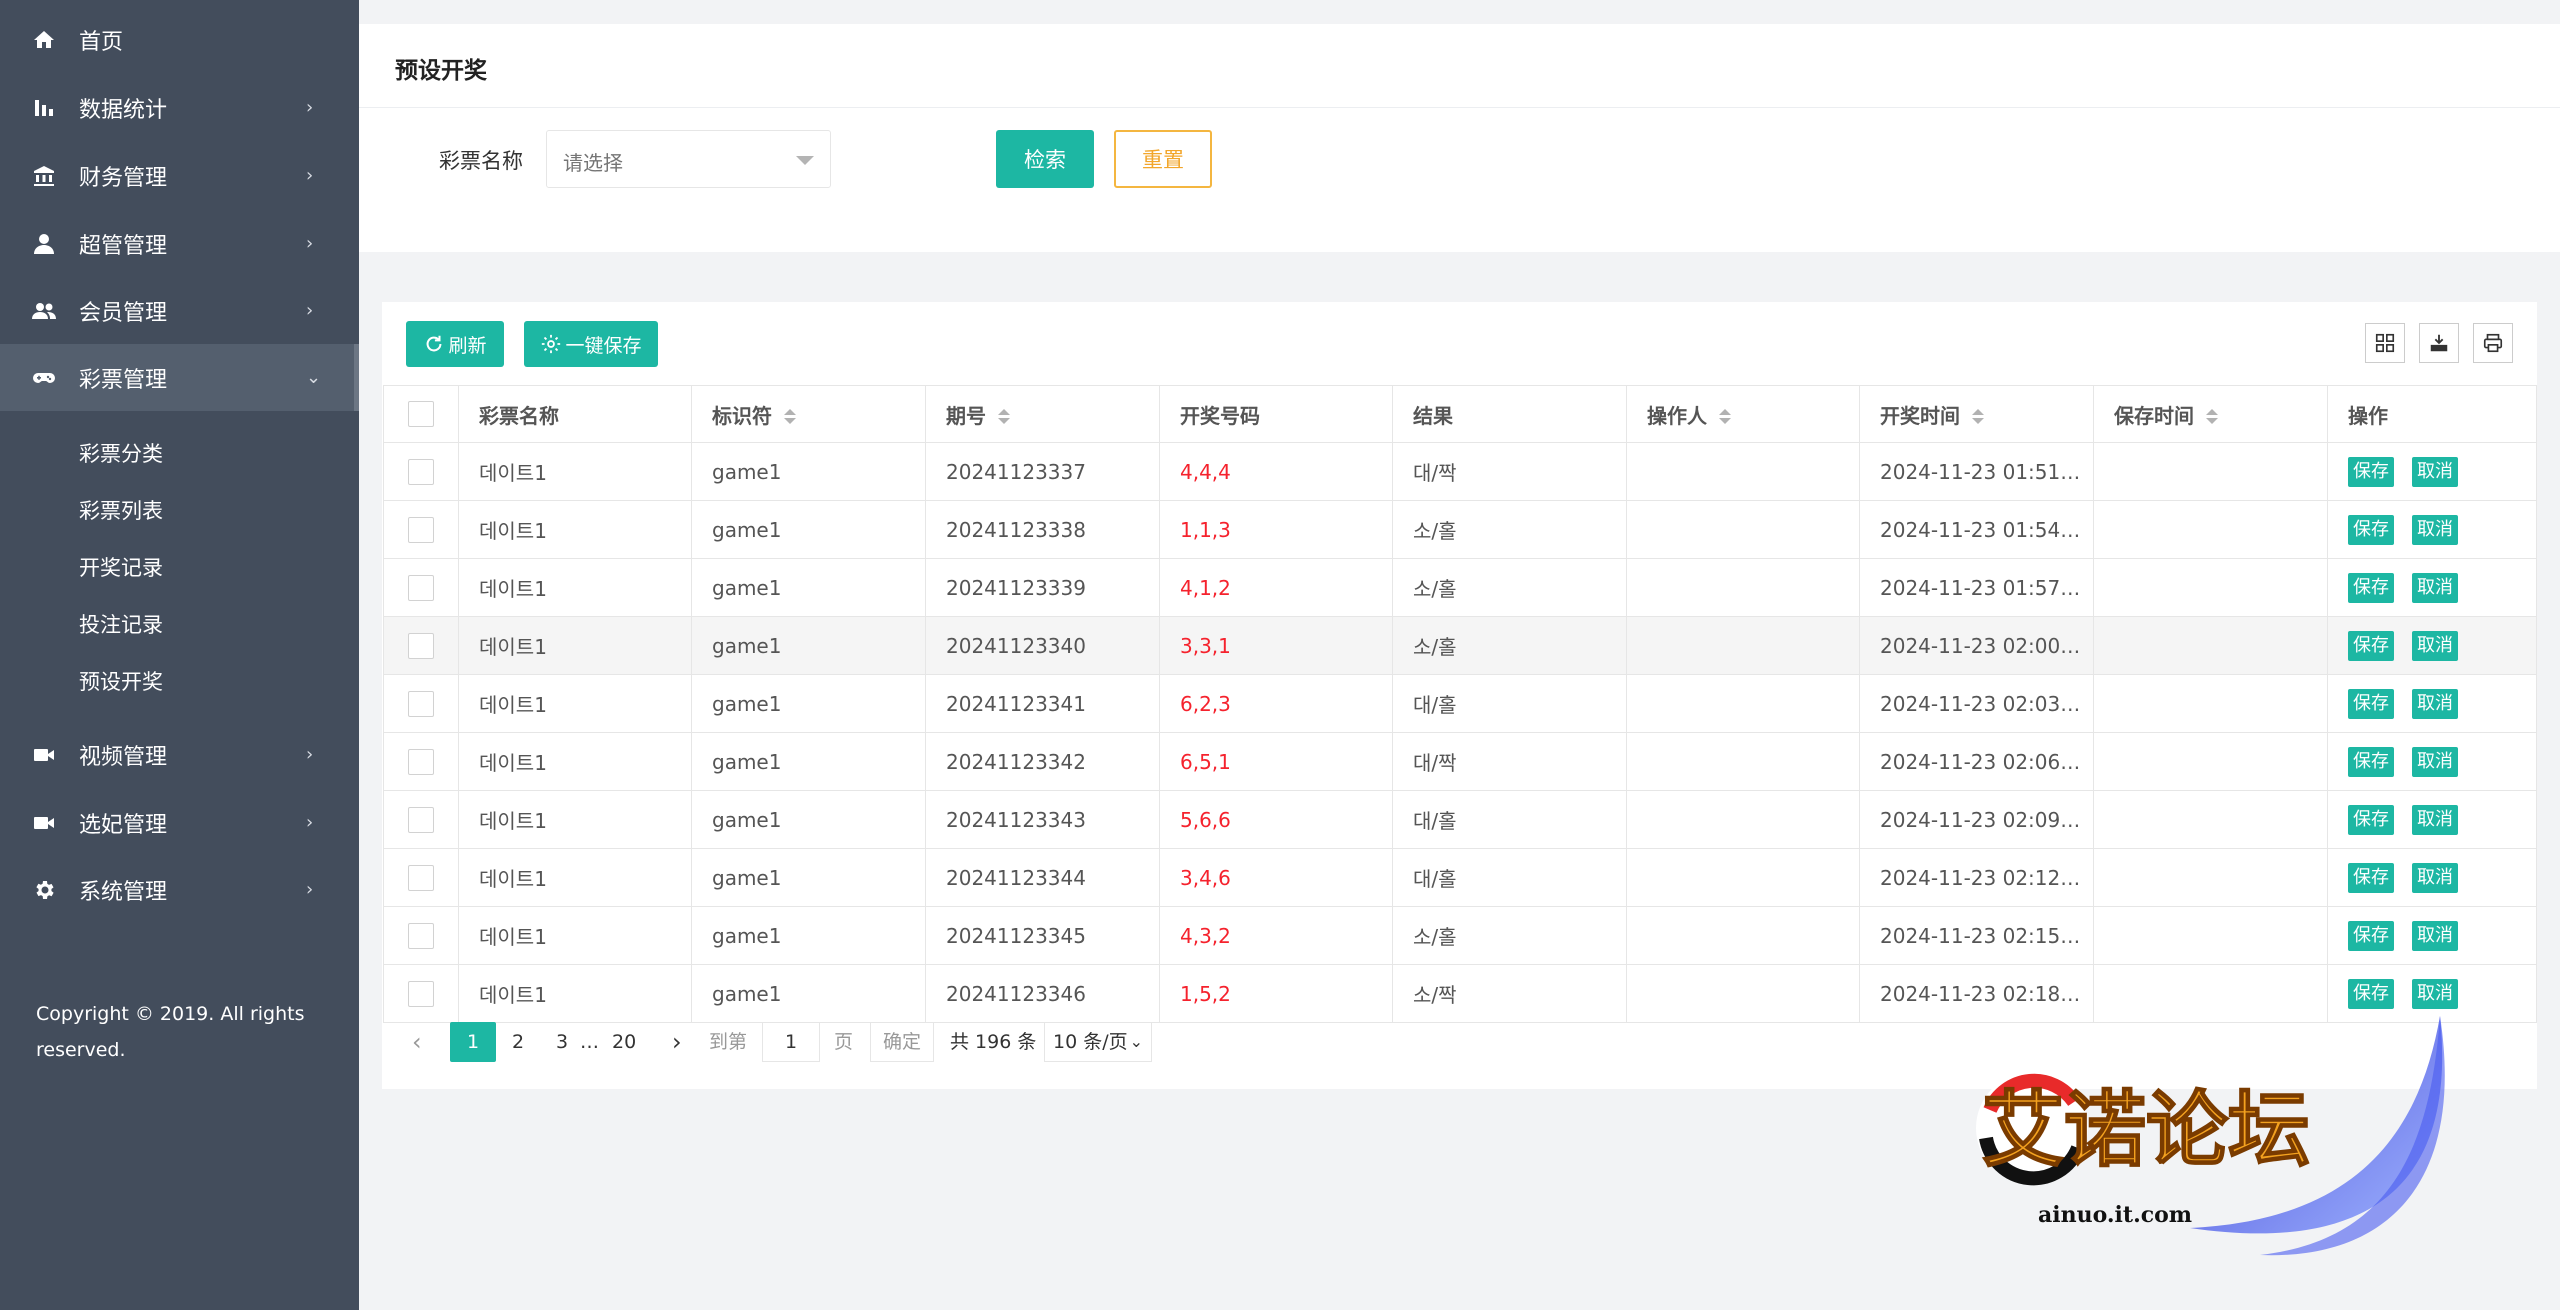  I want to click on column-header: 开奖时间, so click(1976, 414).